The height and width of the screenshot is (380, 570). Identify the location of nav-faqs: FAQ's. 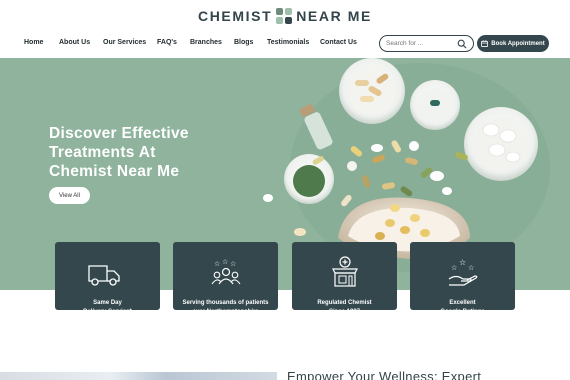
(167, 42).